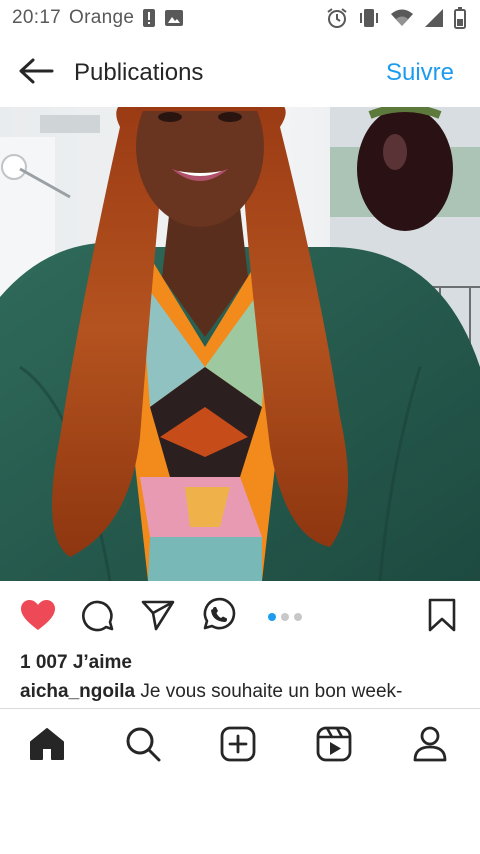 This screenshot has height=854, width=480. I want to click on alert-icon, so click(149, 18).